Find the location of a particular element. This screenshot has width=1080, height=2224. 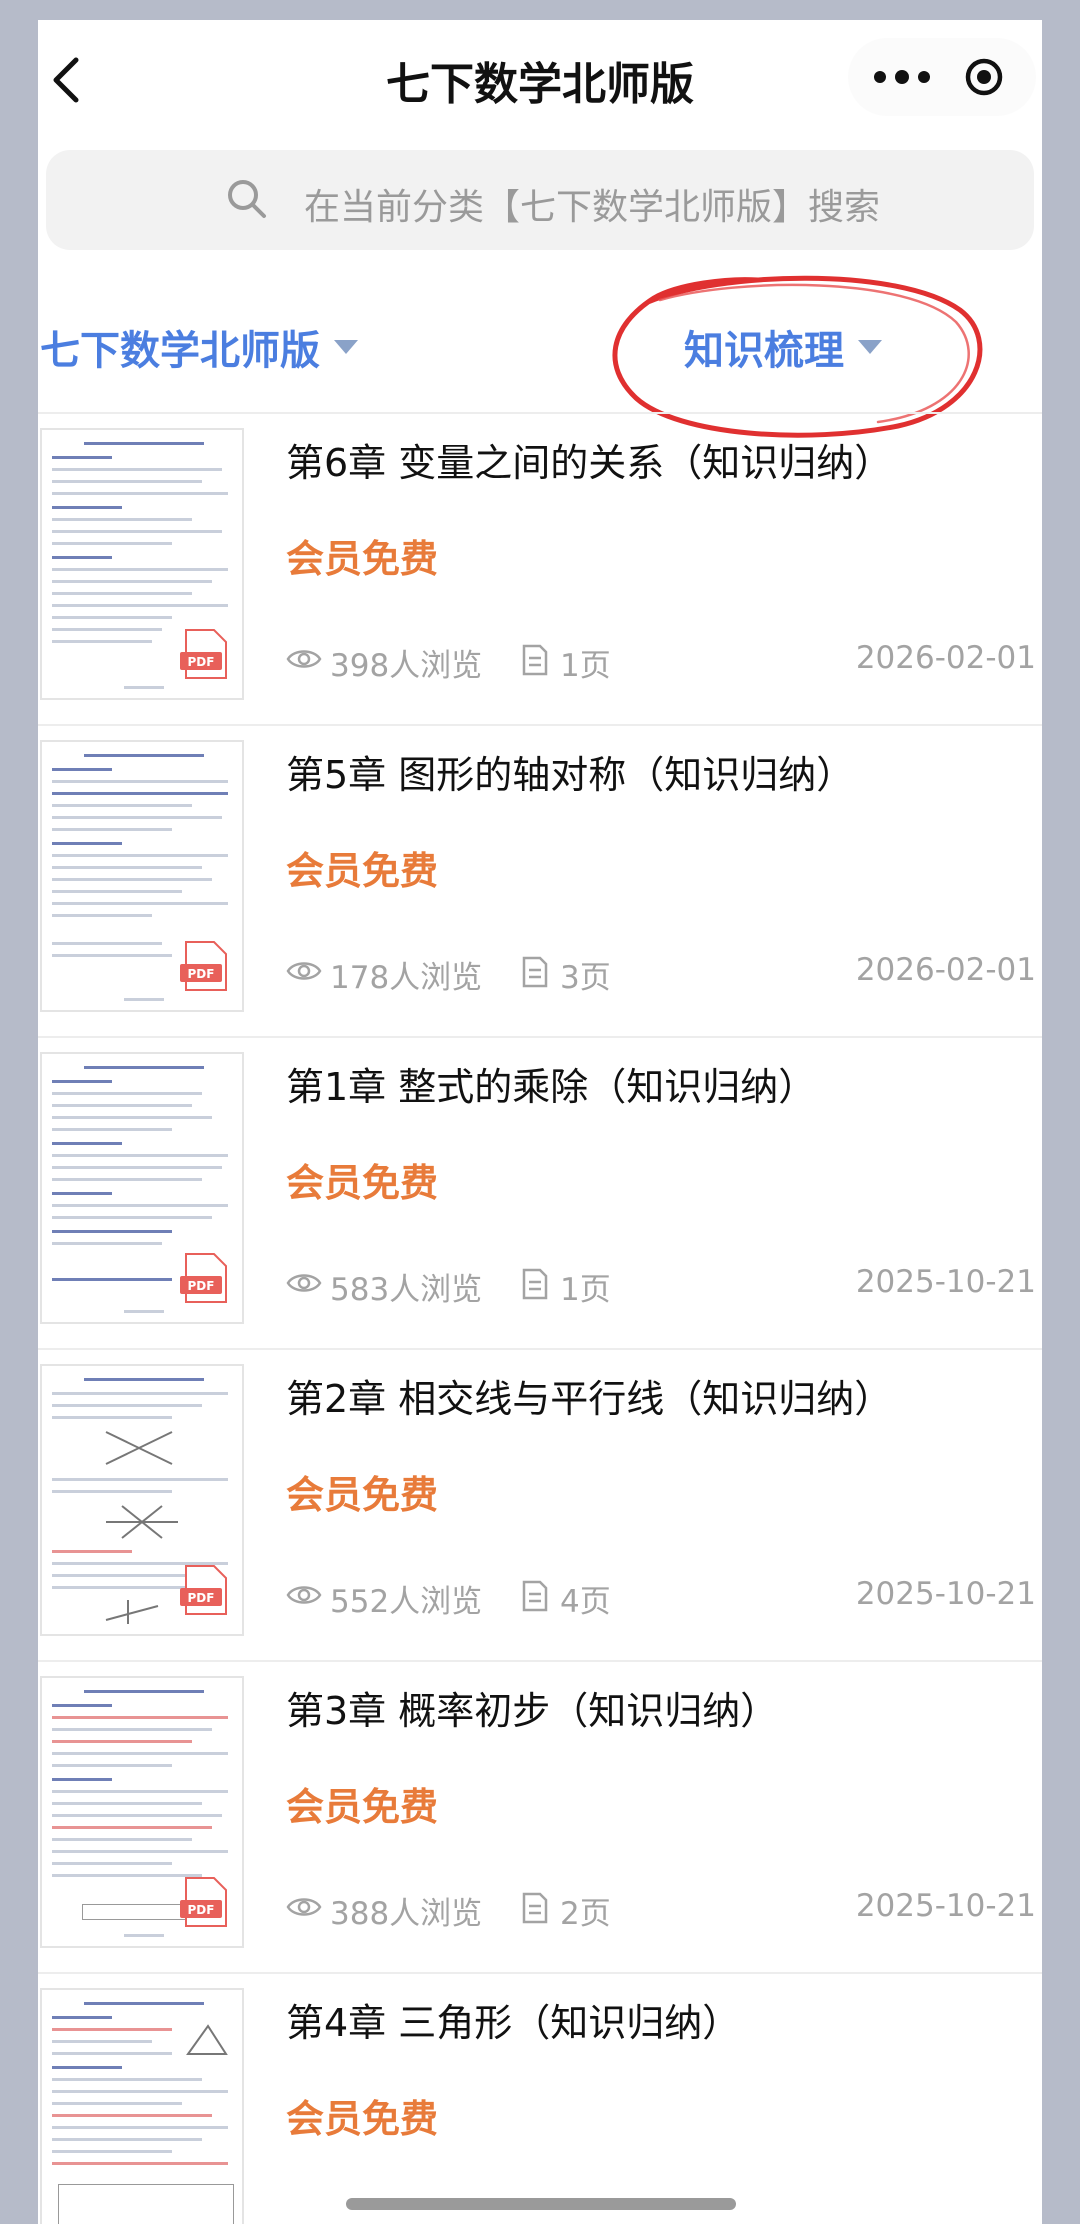

view-count: 388人浏览 is located at coordinates (406, 1914).